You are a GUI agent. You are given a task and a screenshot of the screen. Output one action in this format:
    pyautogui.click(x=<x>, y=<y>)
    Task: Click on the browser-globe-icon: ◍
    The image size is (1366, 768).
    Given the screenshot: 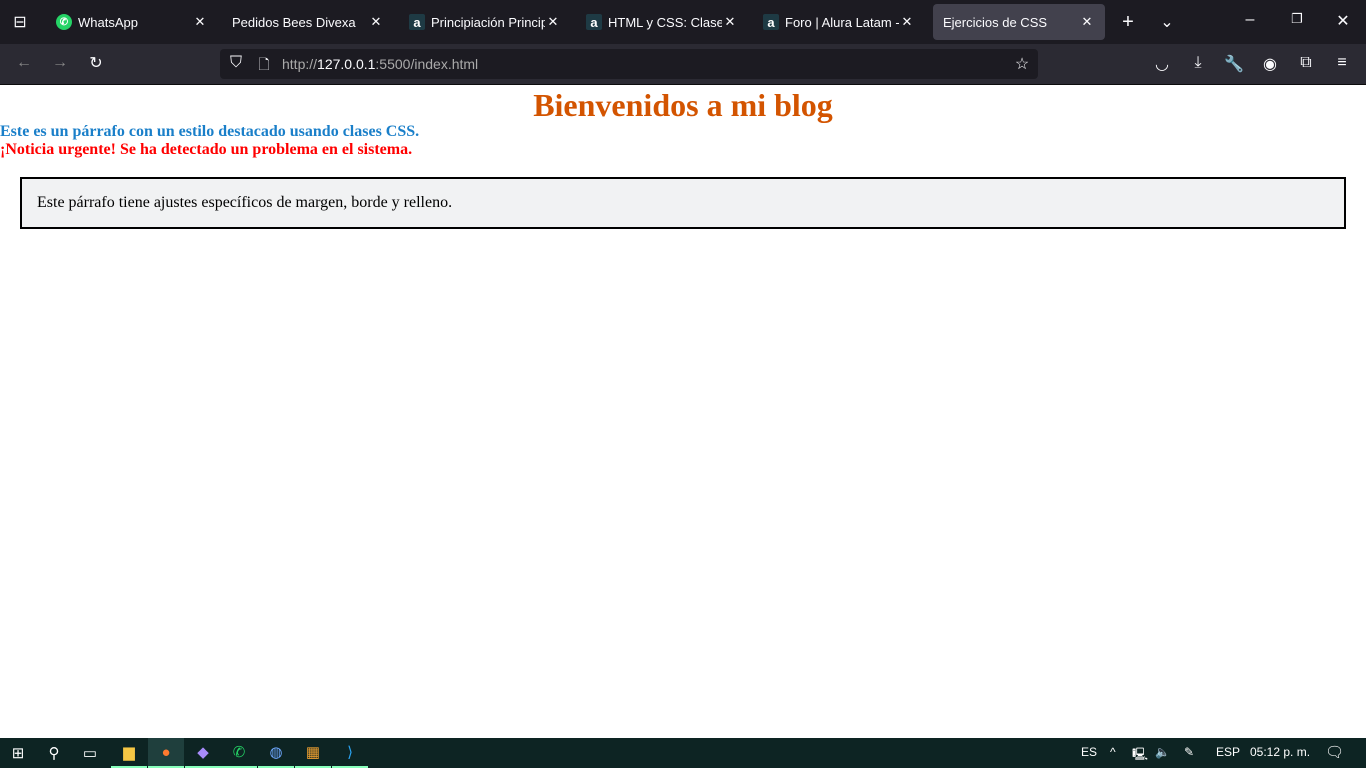 What is the action you would take?
    pyautogui.click(x=276, y=753)
    